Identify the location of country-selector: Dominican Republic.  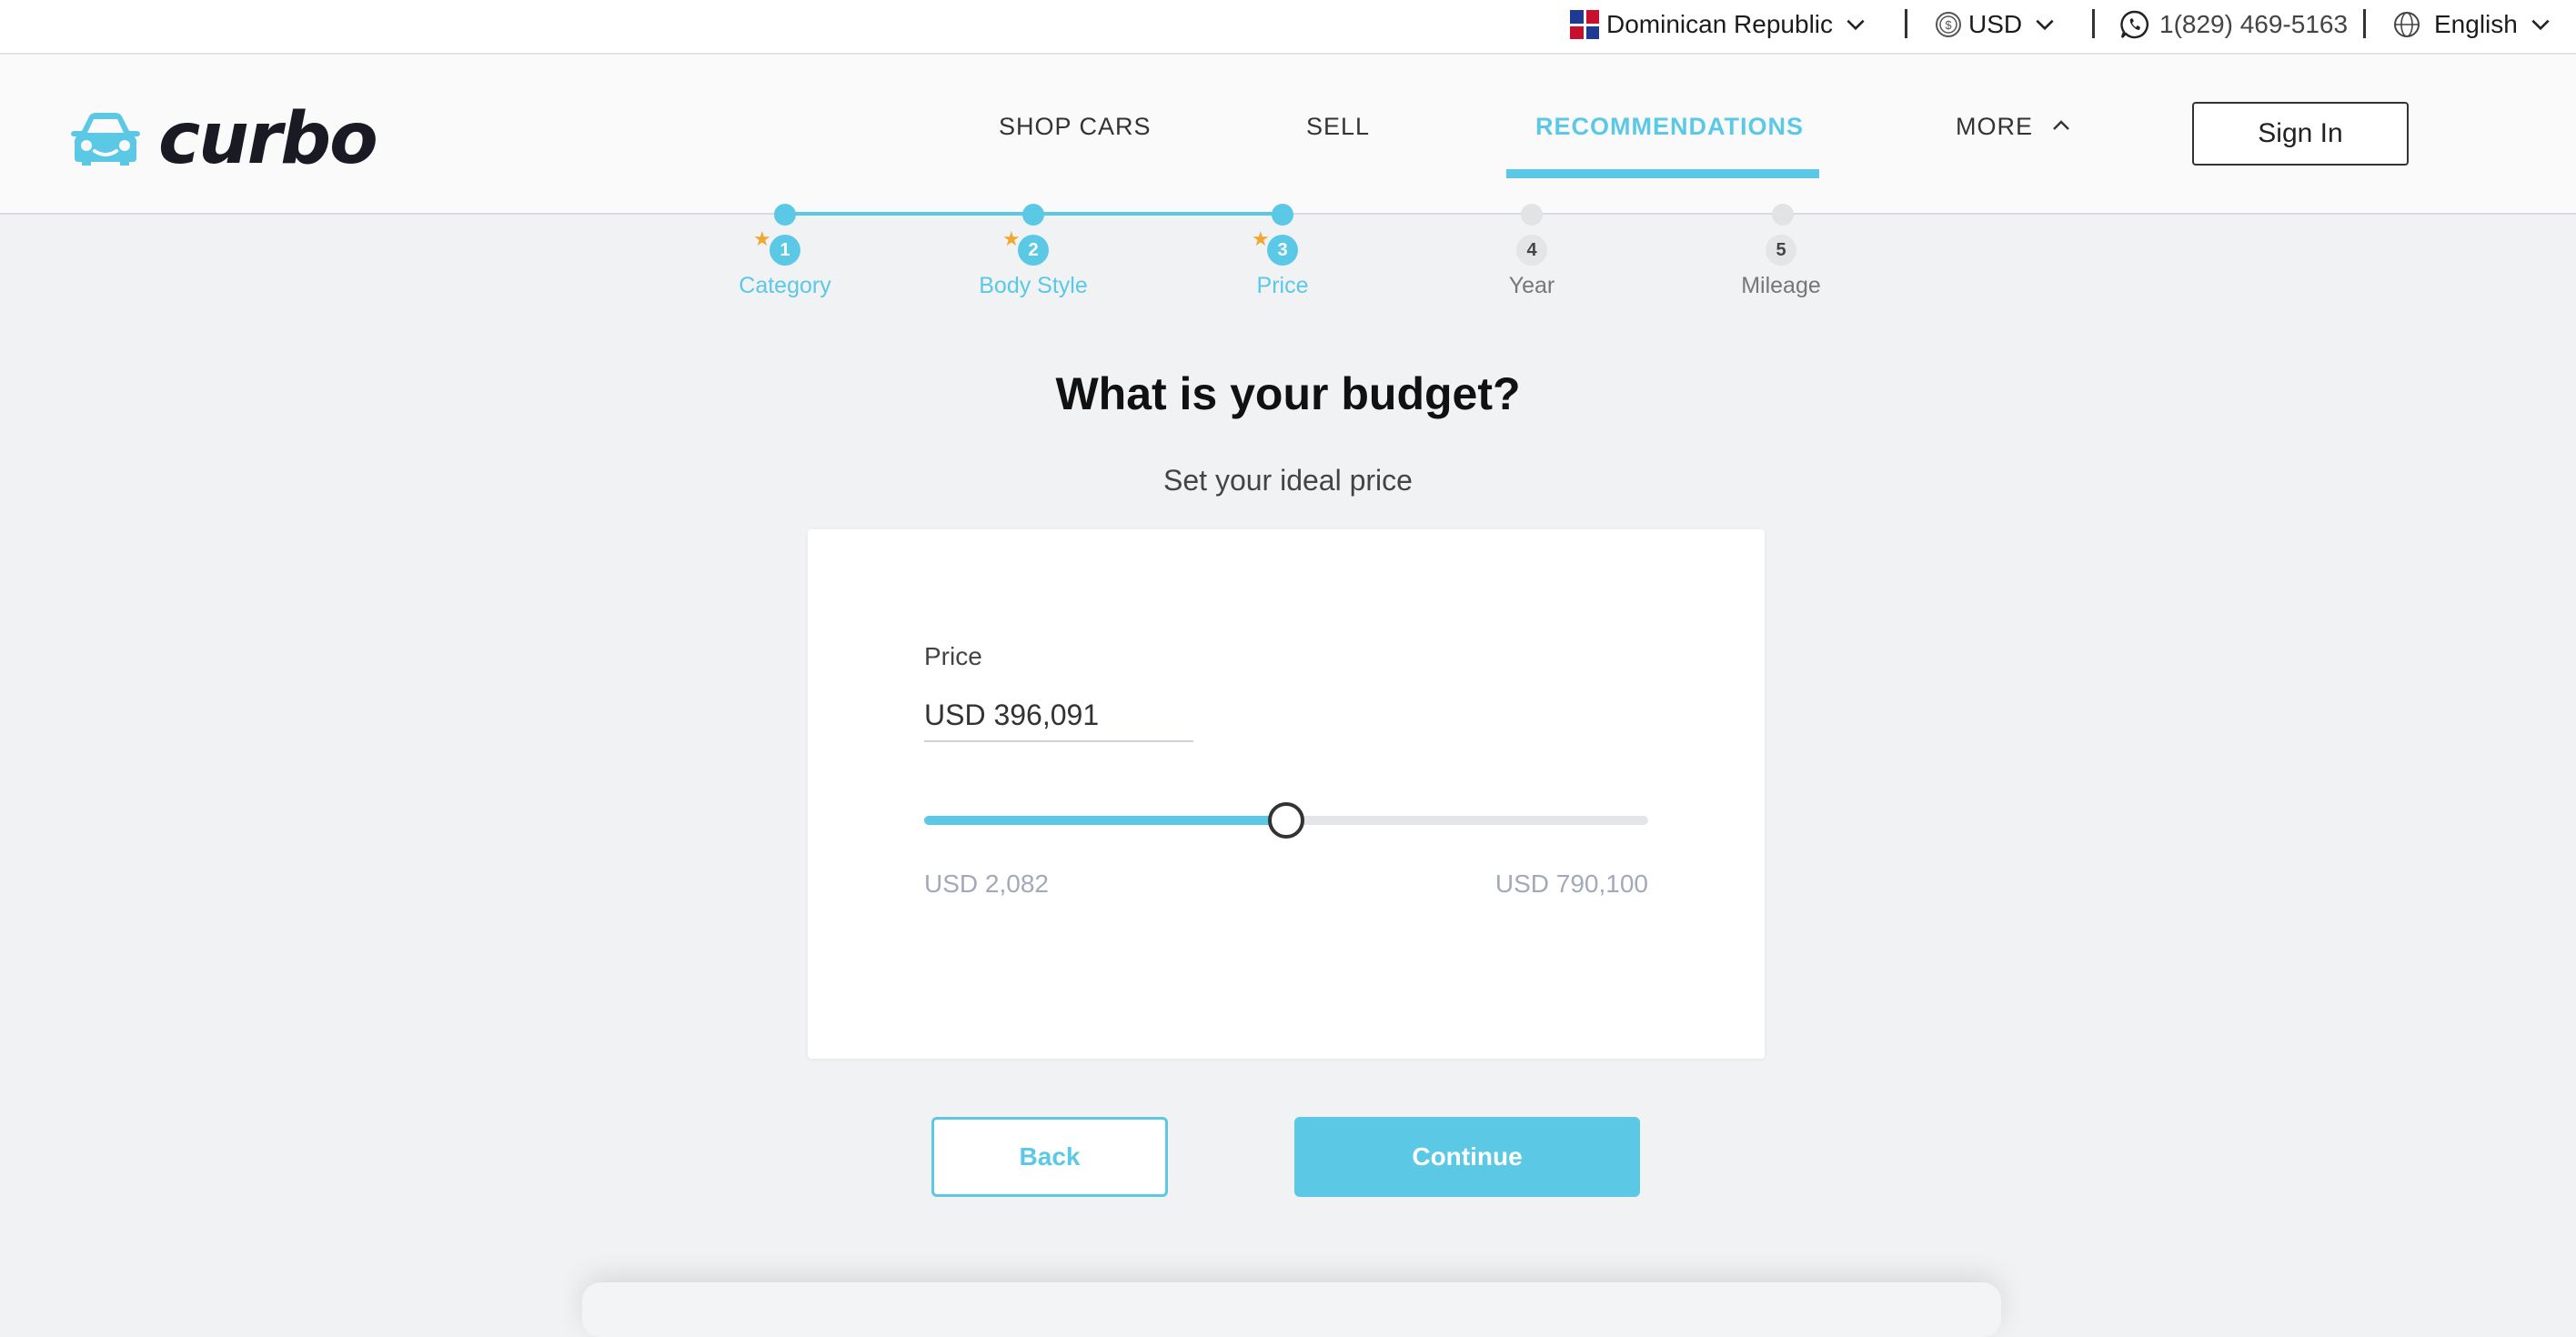
(1718, 24).